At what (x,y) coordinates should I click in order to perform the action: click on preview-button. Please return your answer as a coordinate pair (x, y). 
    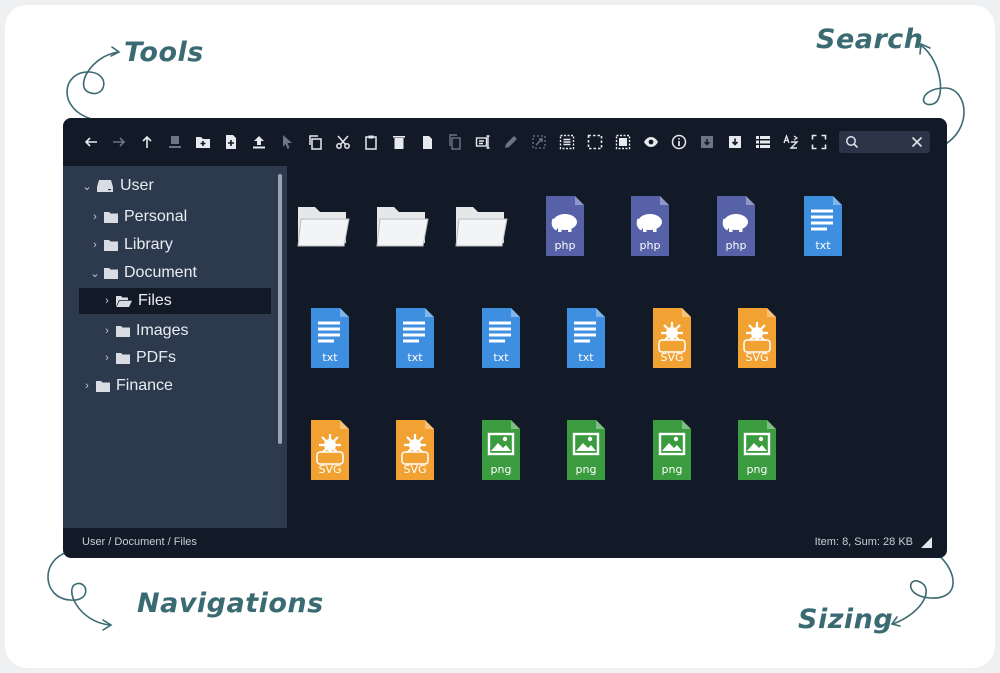
    Looking at the image, I should click on (651, 142).